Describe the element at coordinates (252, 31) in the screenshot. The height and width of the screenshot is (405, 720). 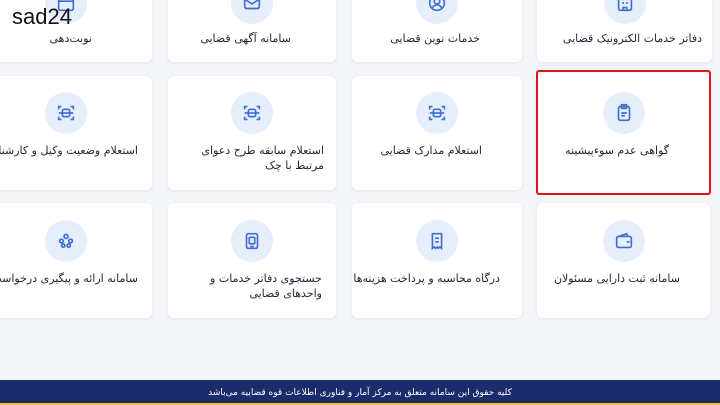
I see `service-card-announcements: سامانه آگهی قضایی` at that location.